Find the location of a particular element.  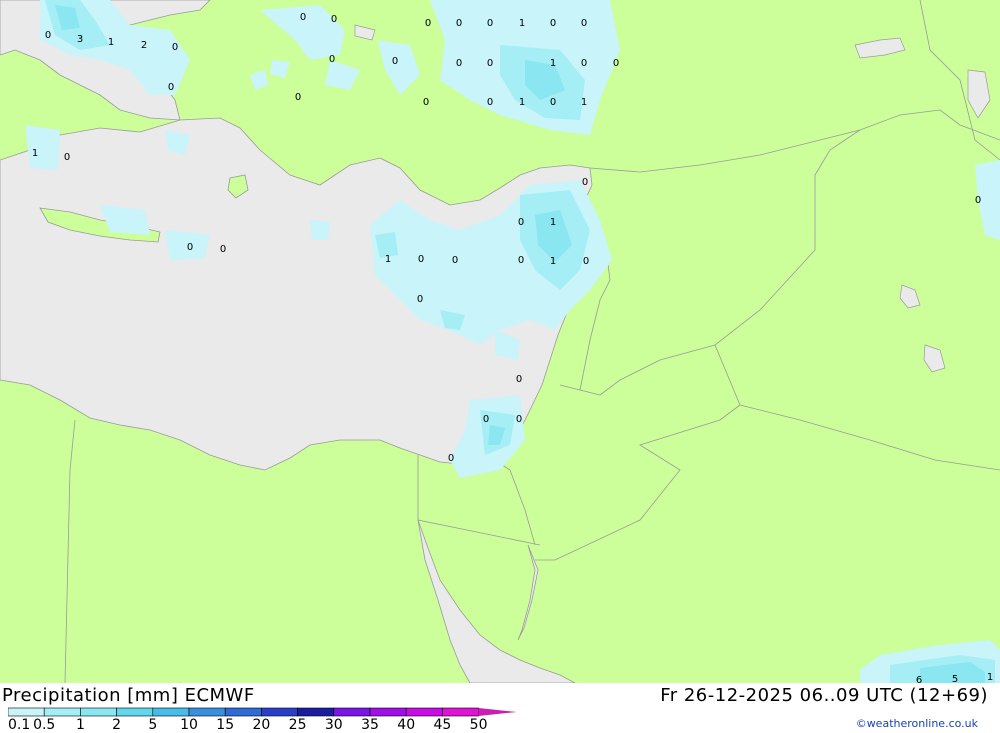

color-scale: 0.1 0.5 1 2 5 10 15 20 25 30 35 40 45 50 is located at coordinates (262, 719).